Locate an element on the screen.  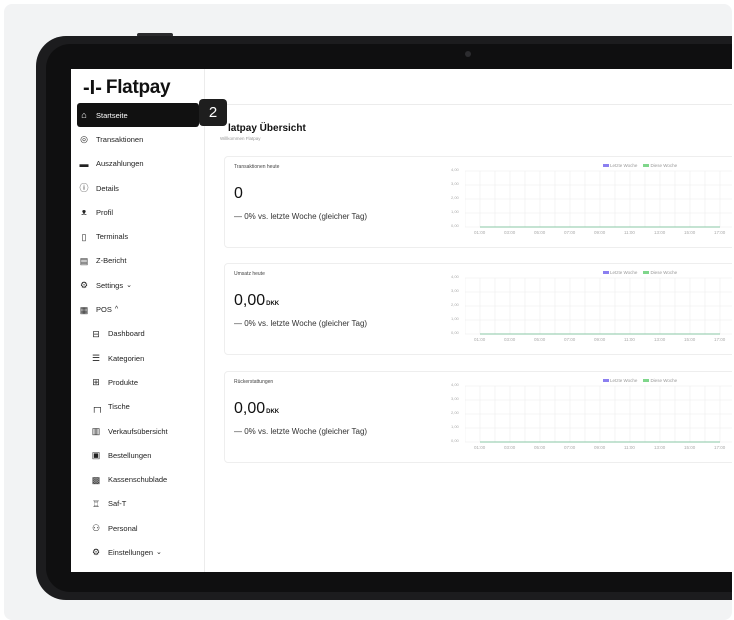
sidebar-item-saf-t: ♖ Saf-T is located at coordinates (138, 504).